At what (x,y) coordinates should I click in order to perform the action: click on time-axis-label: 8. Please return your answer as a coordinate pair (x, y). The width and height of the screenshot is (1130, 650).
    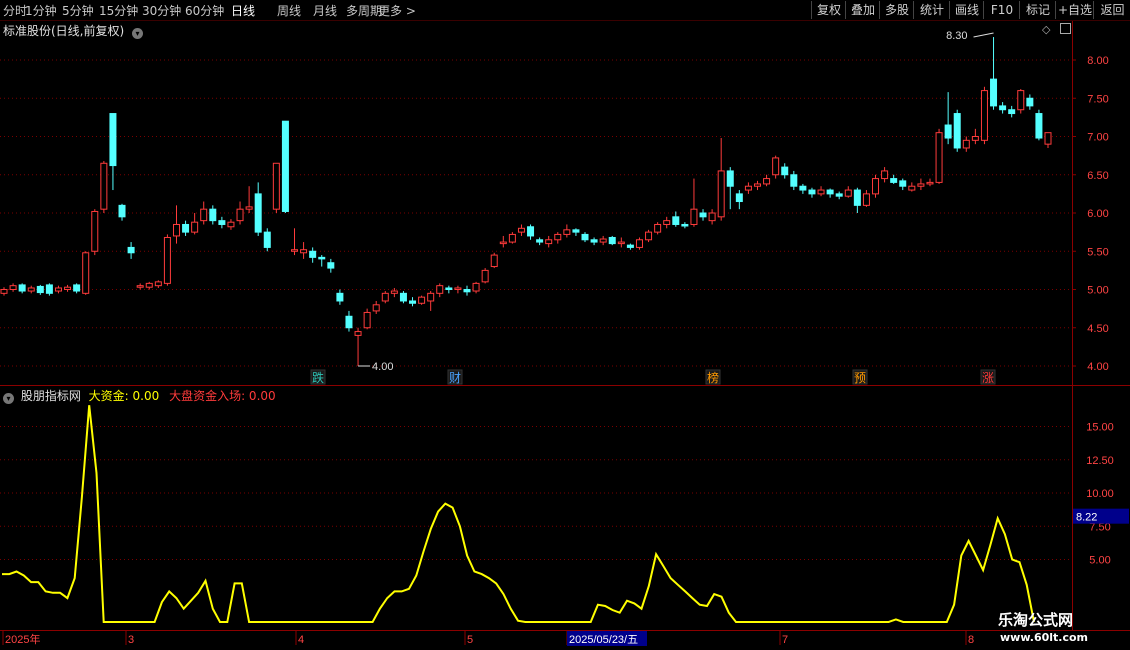
    Looking at the image, I should click on (971, 640).